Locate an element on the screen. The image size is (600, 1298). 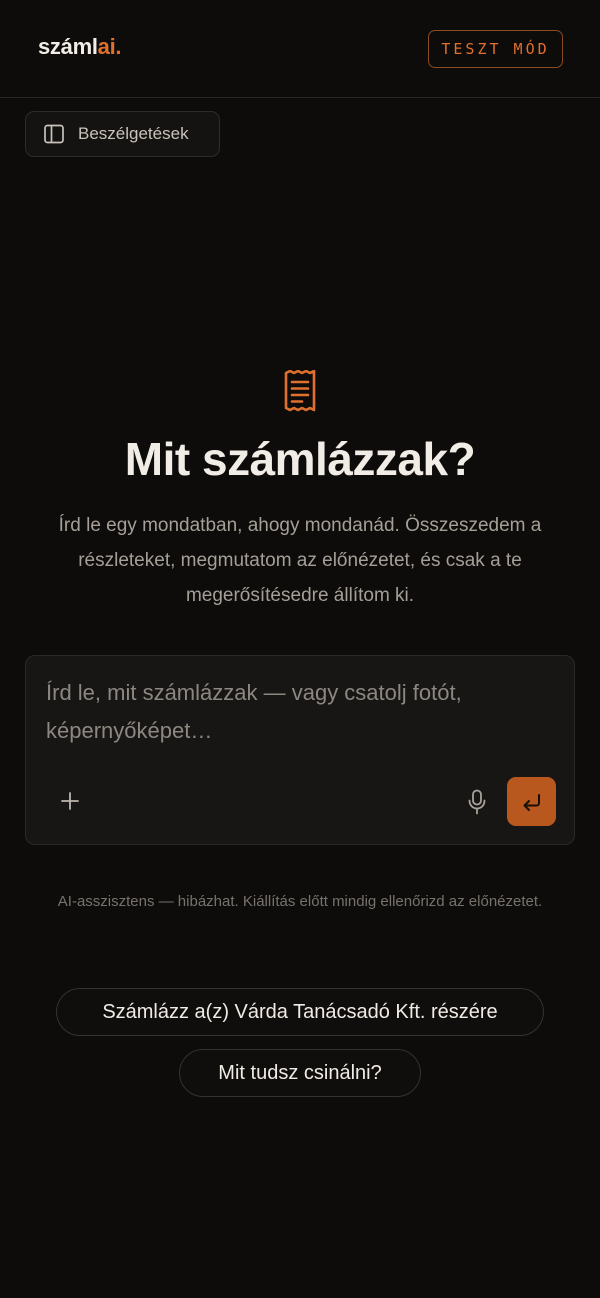
conversations-button: Beszélgetések is located at coordinates (122, 134).